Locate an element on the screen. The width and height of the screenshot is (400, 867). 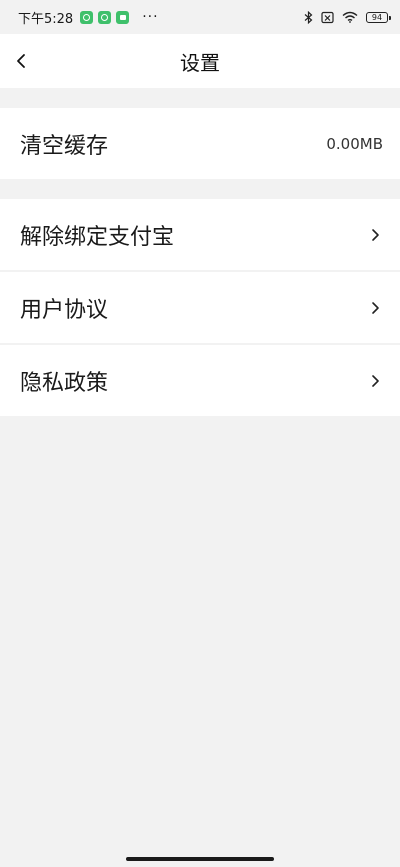
unbind-alipay-row: 解除绑定支付宝 is located at coordinates (200, 234).